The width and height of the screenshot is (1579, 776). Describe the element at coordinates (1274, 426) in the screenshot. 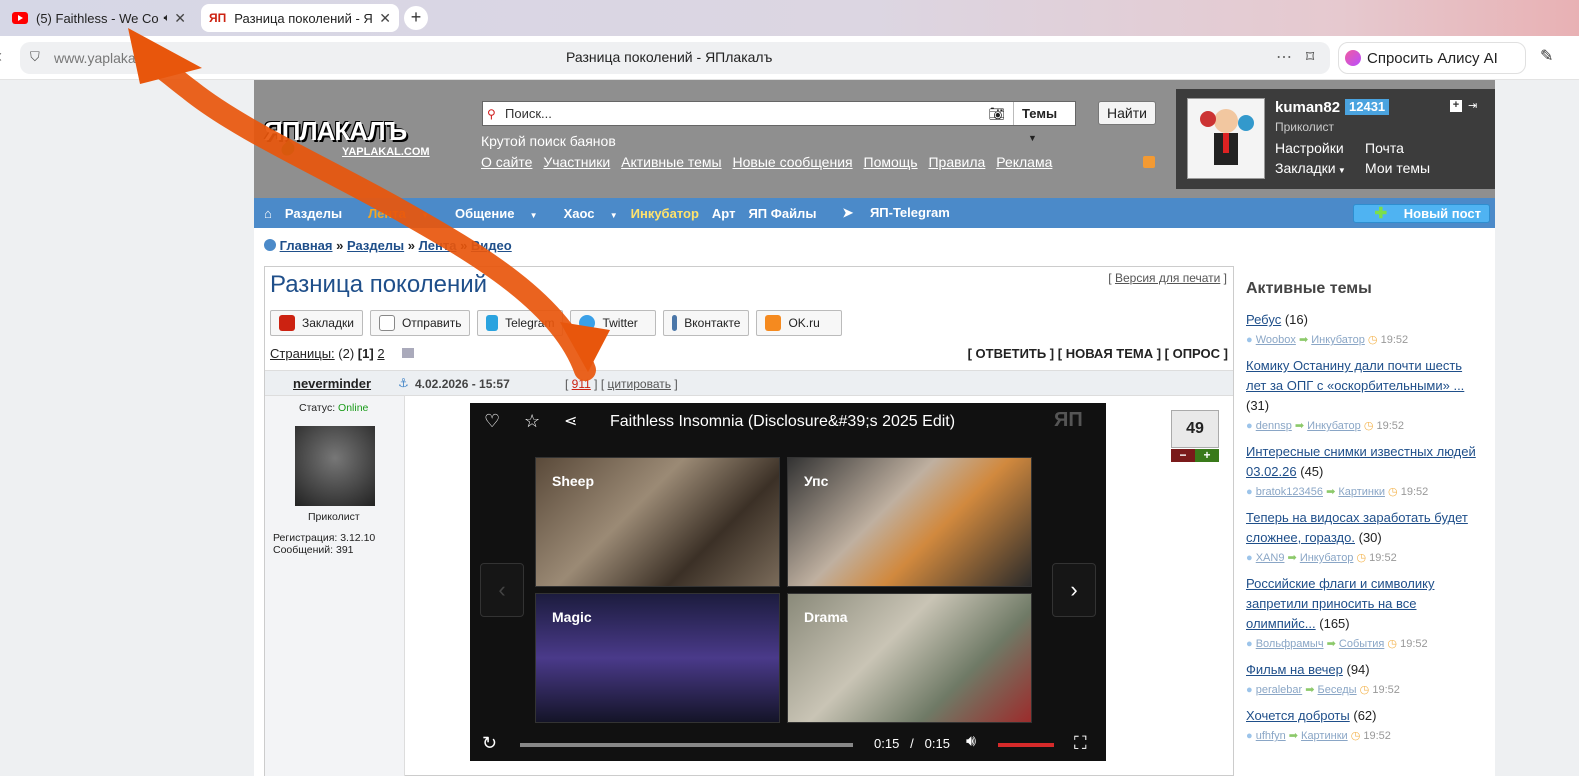

I see `active-topic-user: dennsp` at that location.